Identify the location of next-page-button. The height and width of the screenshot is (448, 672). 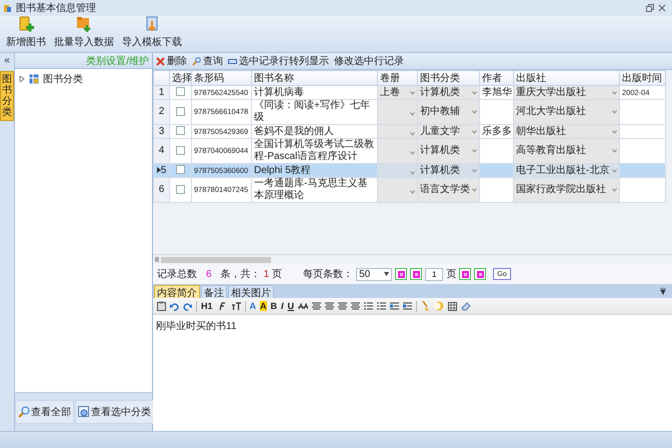
(465, 274).